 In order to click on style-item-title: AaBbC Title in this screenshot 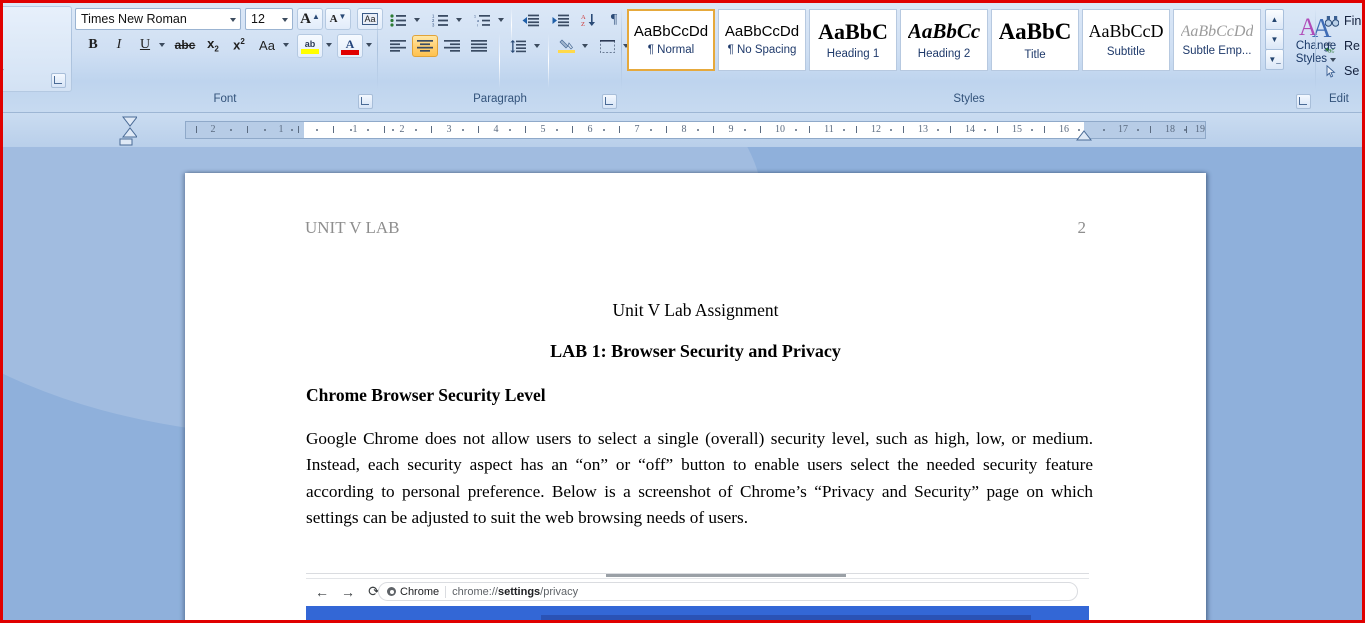, I will do `click(1035, 40)`.